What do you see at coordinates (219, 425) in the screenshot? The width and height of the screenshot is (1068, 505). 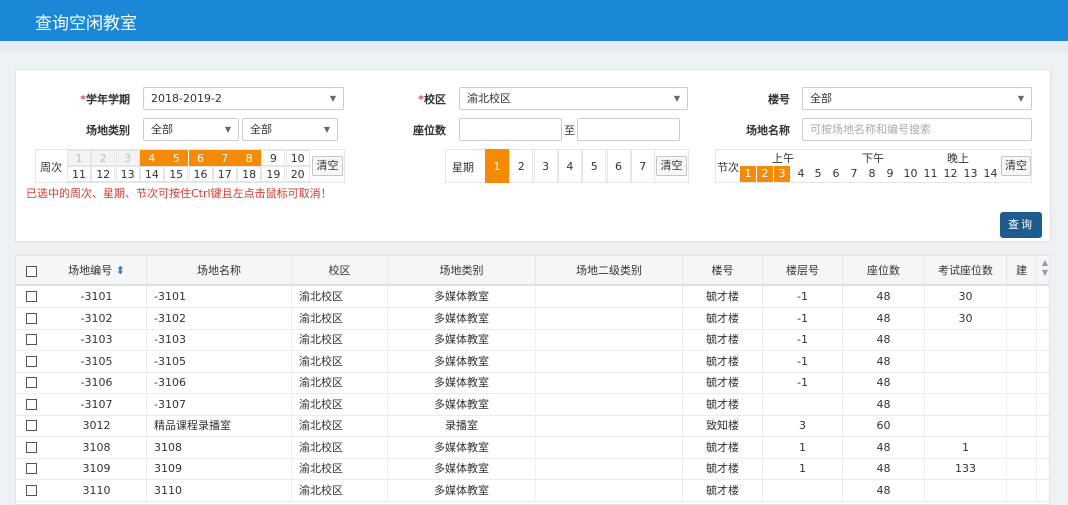 I see `table-cell: 精品课程录播室` at bounding box center [219, 425].